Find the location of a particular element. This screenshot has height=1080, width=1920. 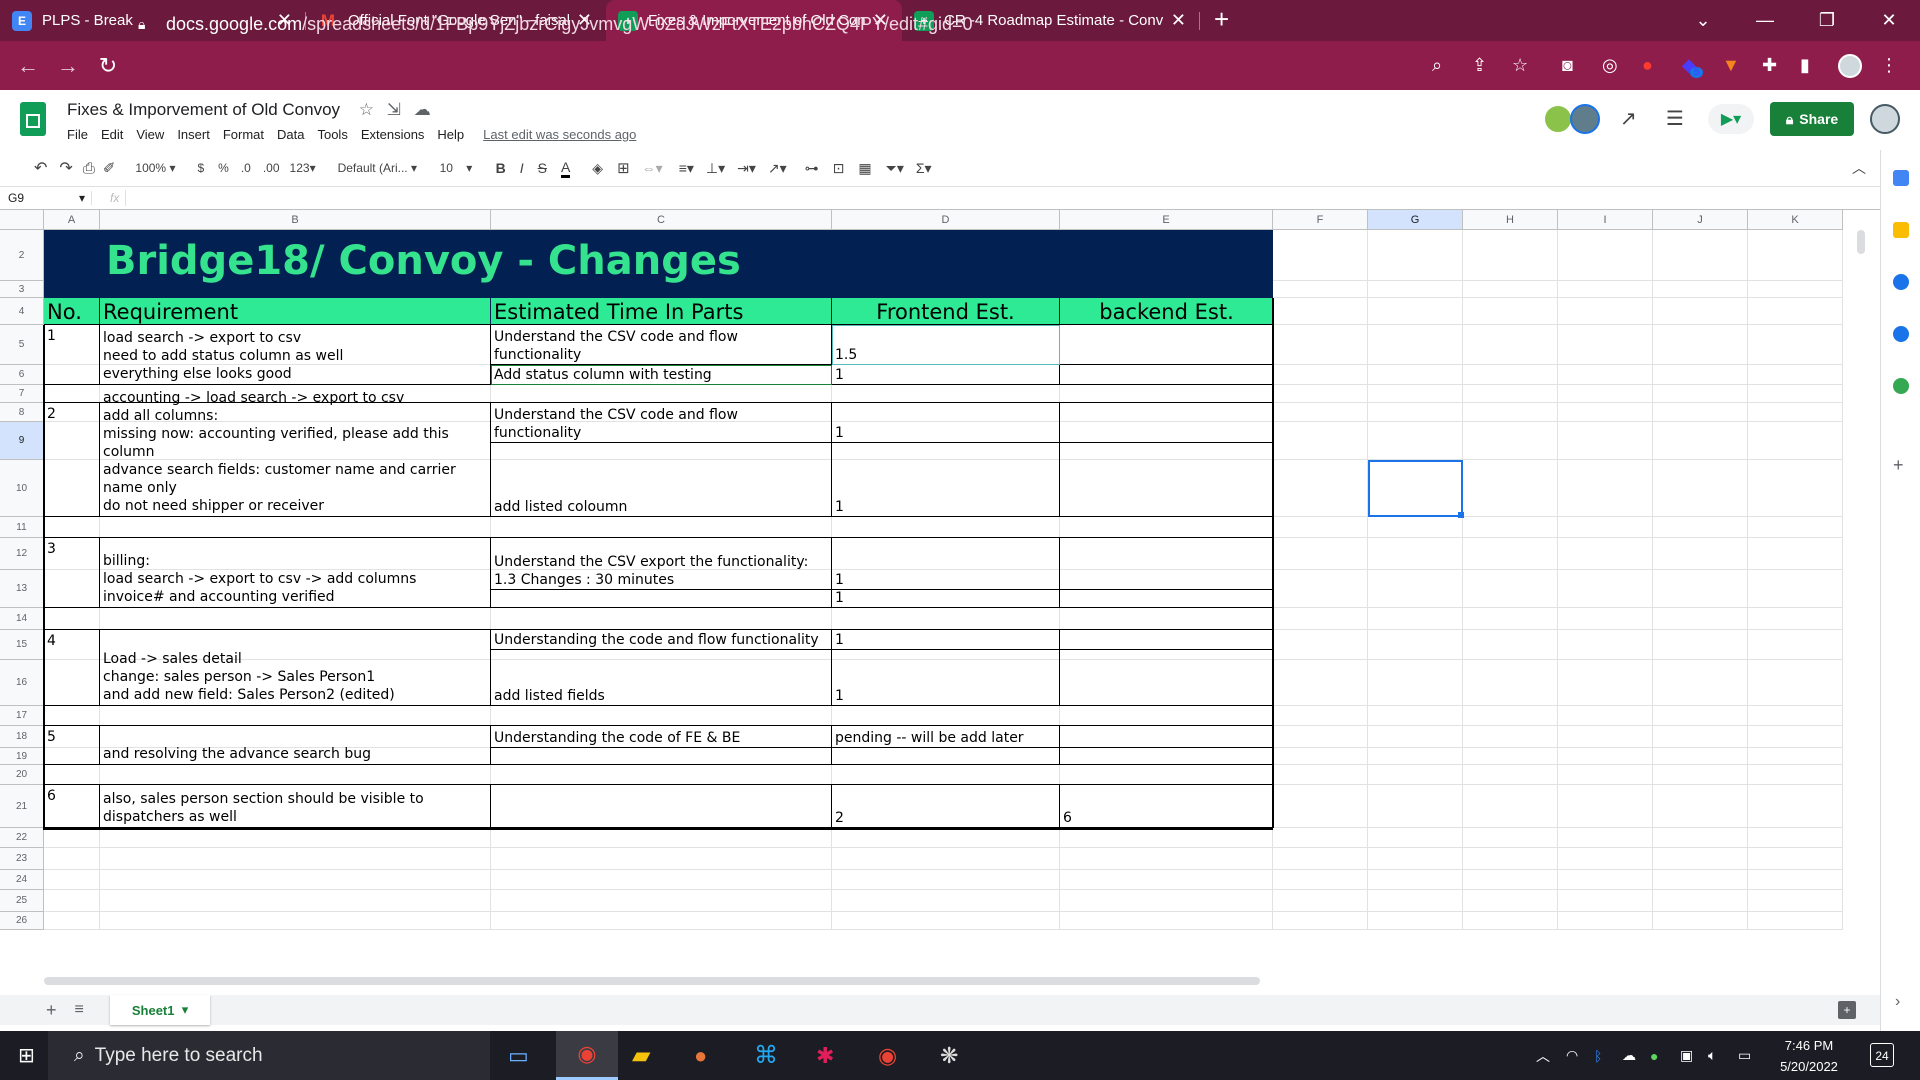

row-header-16: 16 is located at coordinates (22, 683).